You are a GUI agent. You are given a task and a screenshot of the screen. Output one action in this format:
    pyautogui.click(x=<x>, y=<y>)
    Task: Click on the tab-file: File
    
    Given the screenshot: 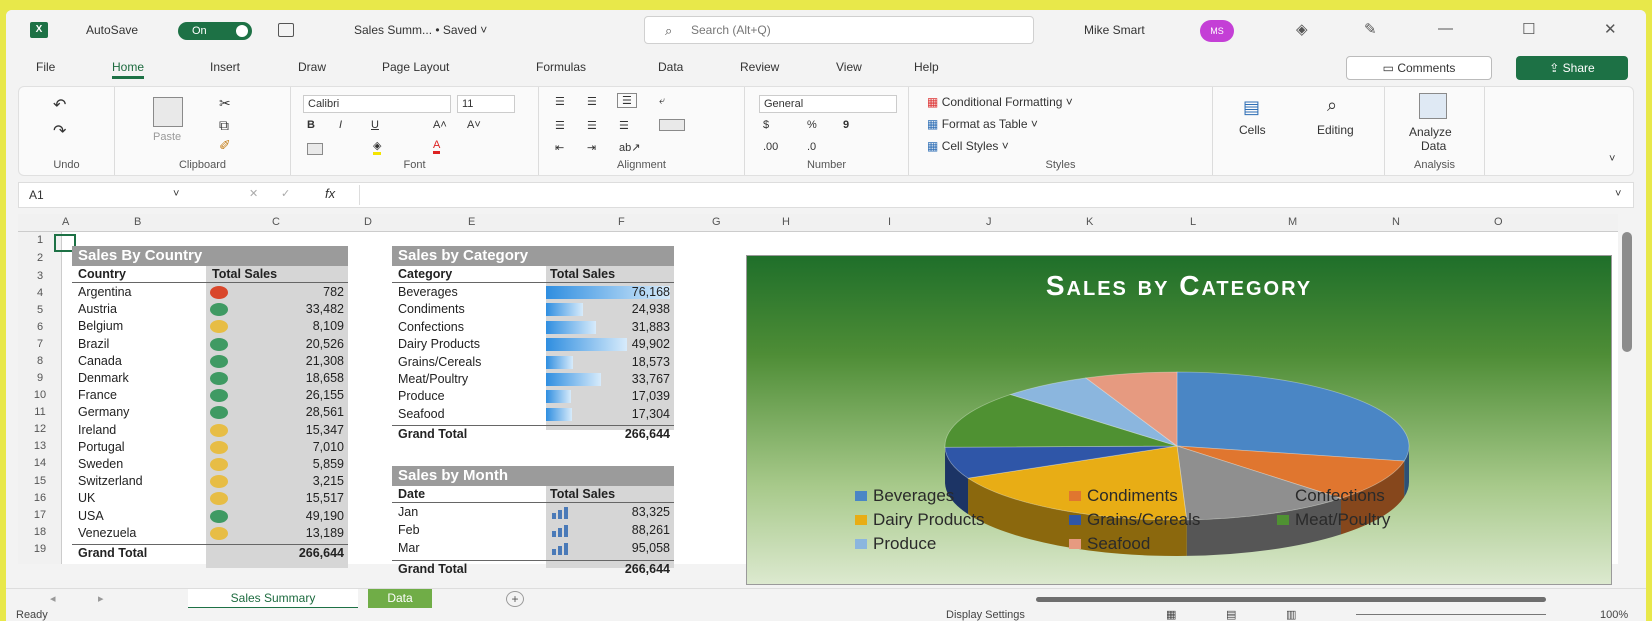 What is the action you would take?
    pyautogui.click(x=45, y=67)
    